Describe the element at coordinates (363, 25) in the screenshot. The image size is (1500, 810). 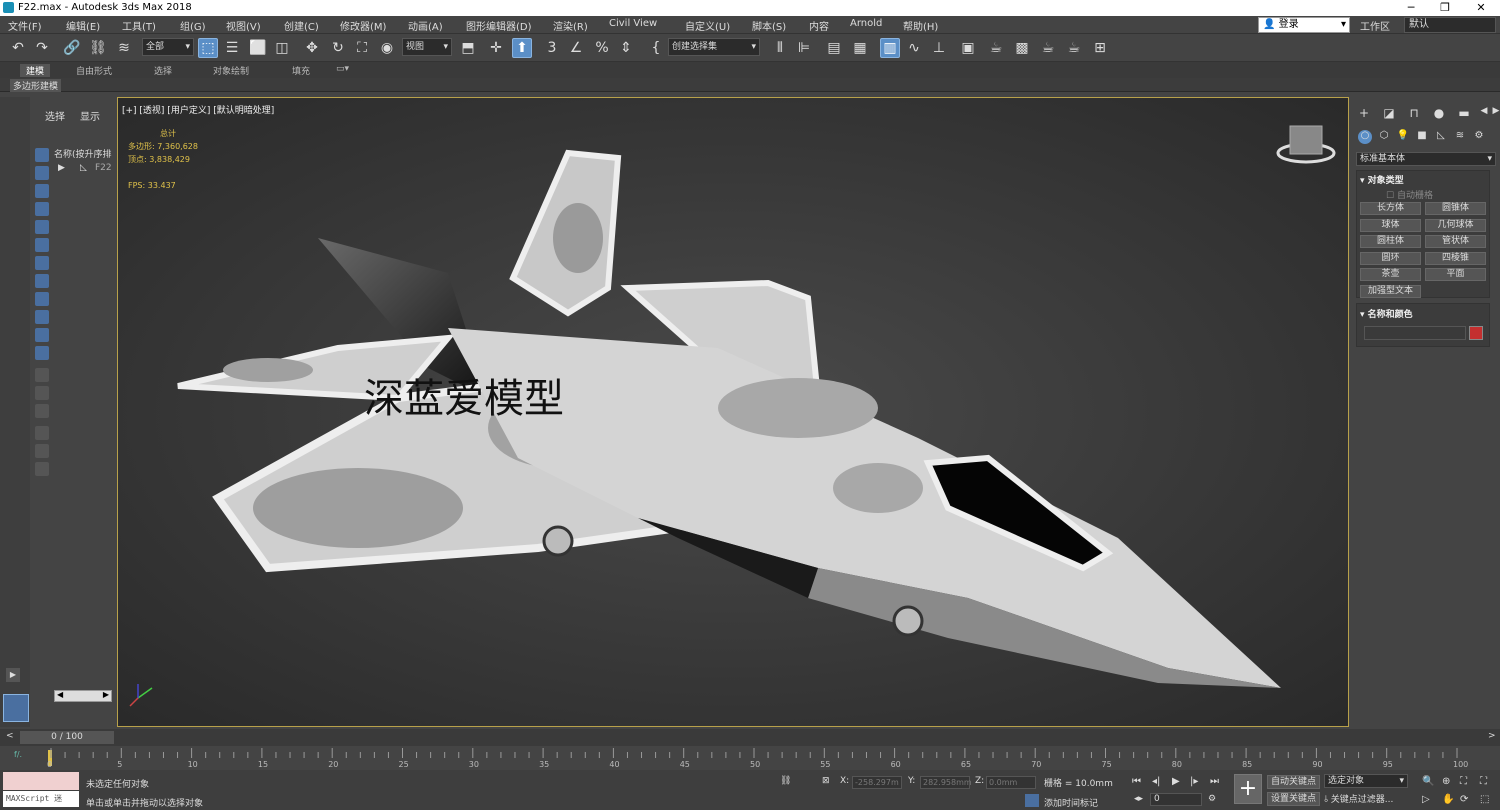
I see `menu-item: 修改器(M)` at that location.